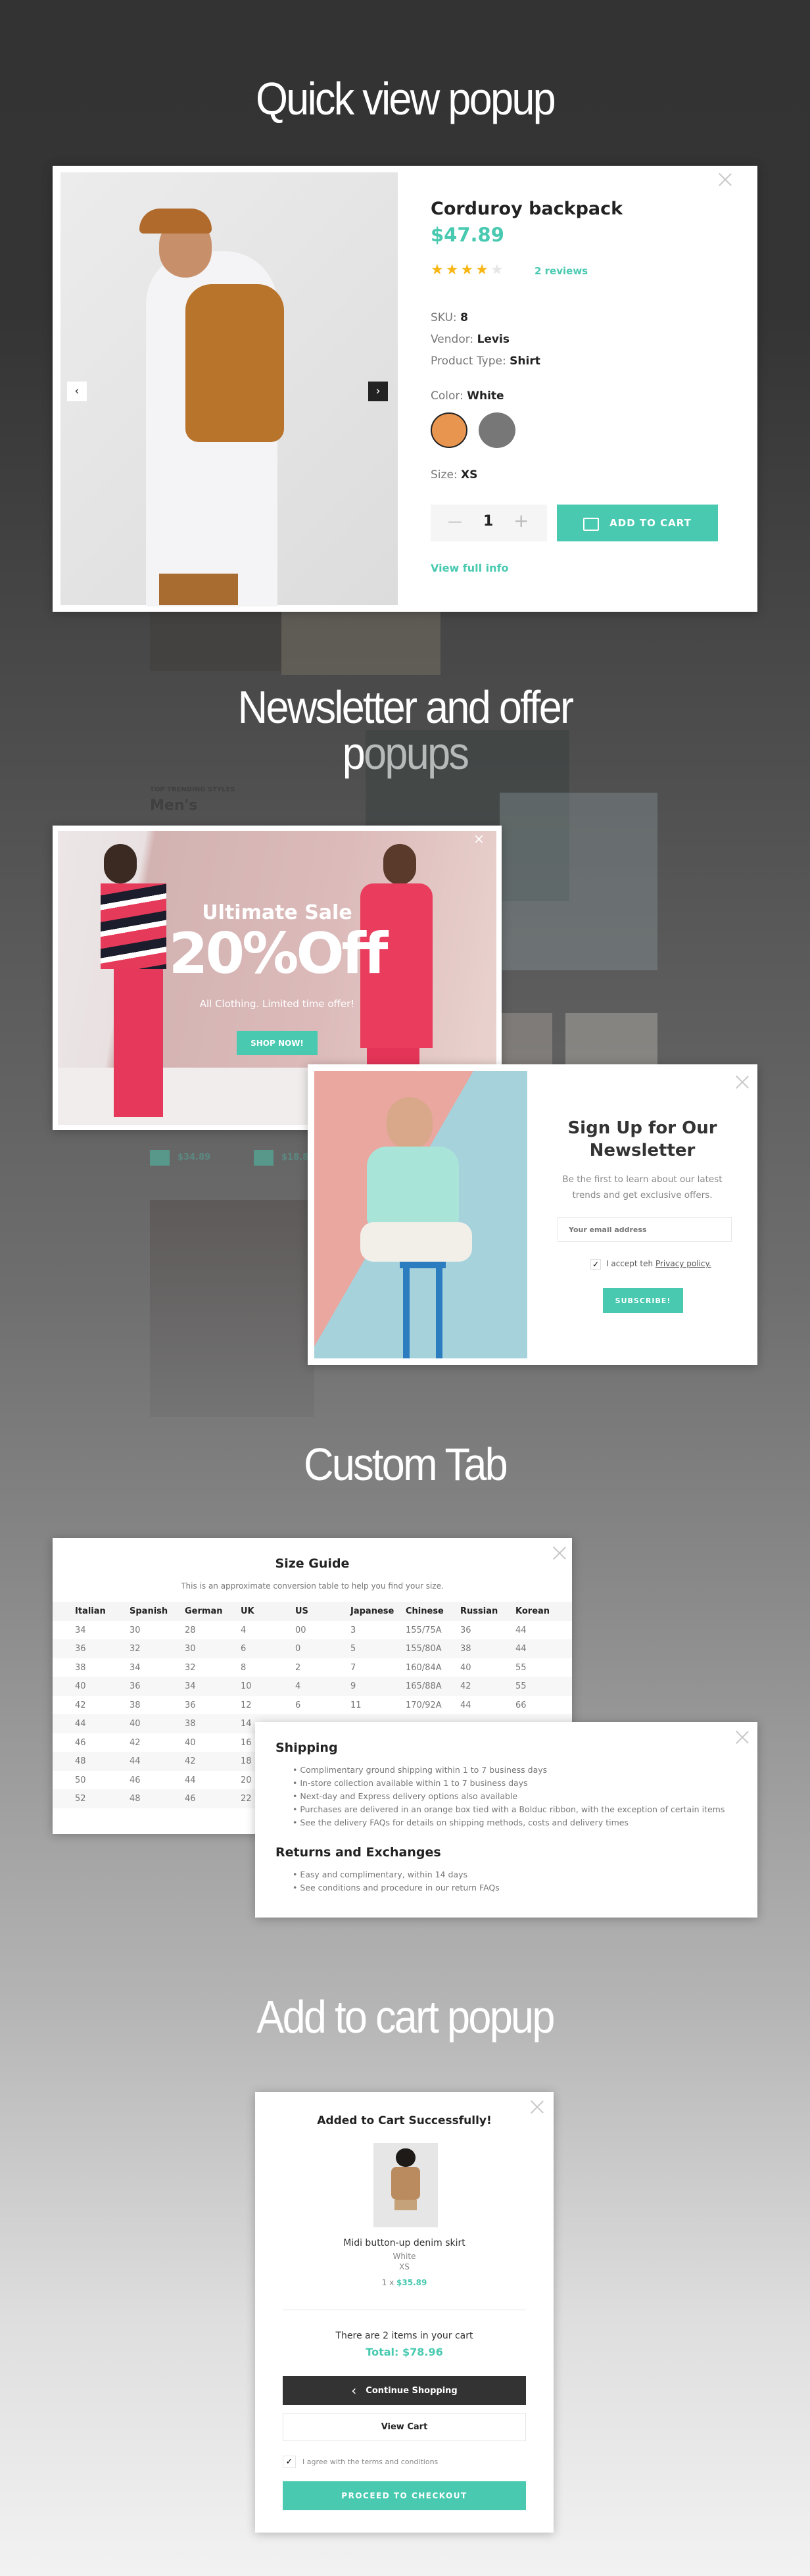 Image resolution: width=810 pixels, height=2576 pixels. I want to click on quantity-value: 1, so click(488, 521).